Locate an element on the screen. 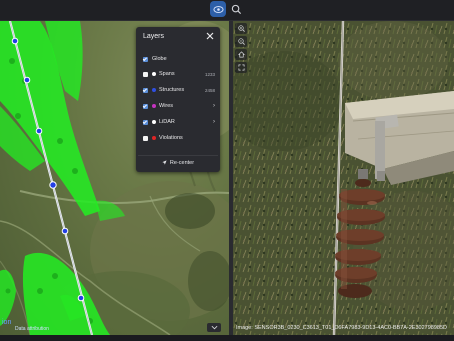 The image size is (454, 341). zoom-in-button is located at coordinates (241, 28).